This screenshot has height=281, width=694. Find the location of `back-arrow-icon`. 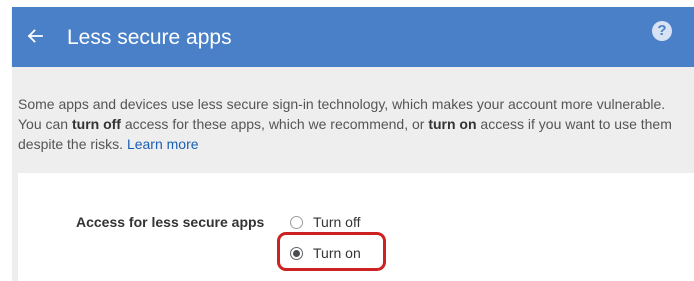

back-arrow-icon is located at coordinates (35, 36).